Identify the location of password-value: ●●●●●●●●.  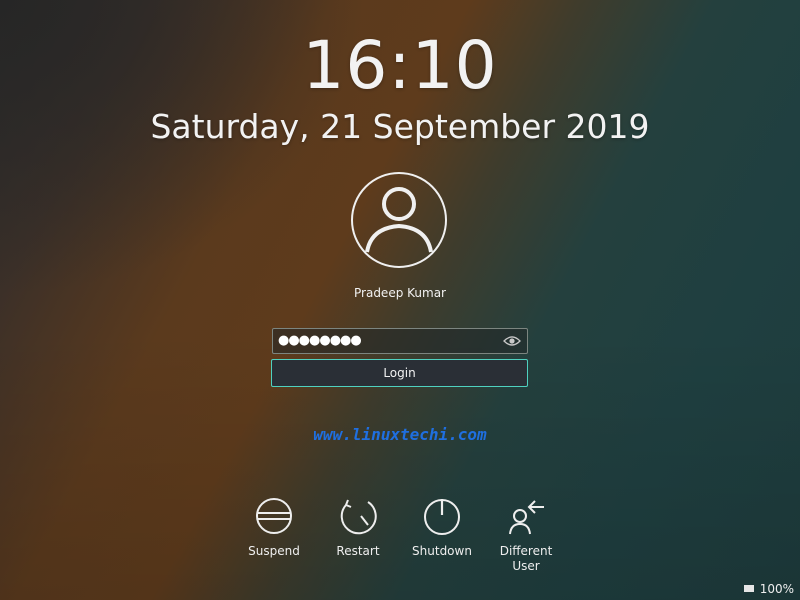
(320, 341).